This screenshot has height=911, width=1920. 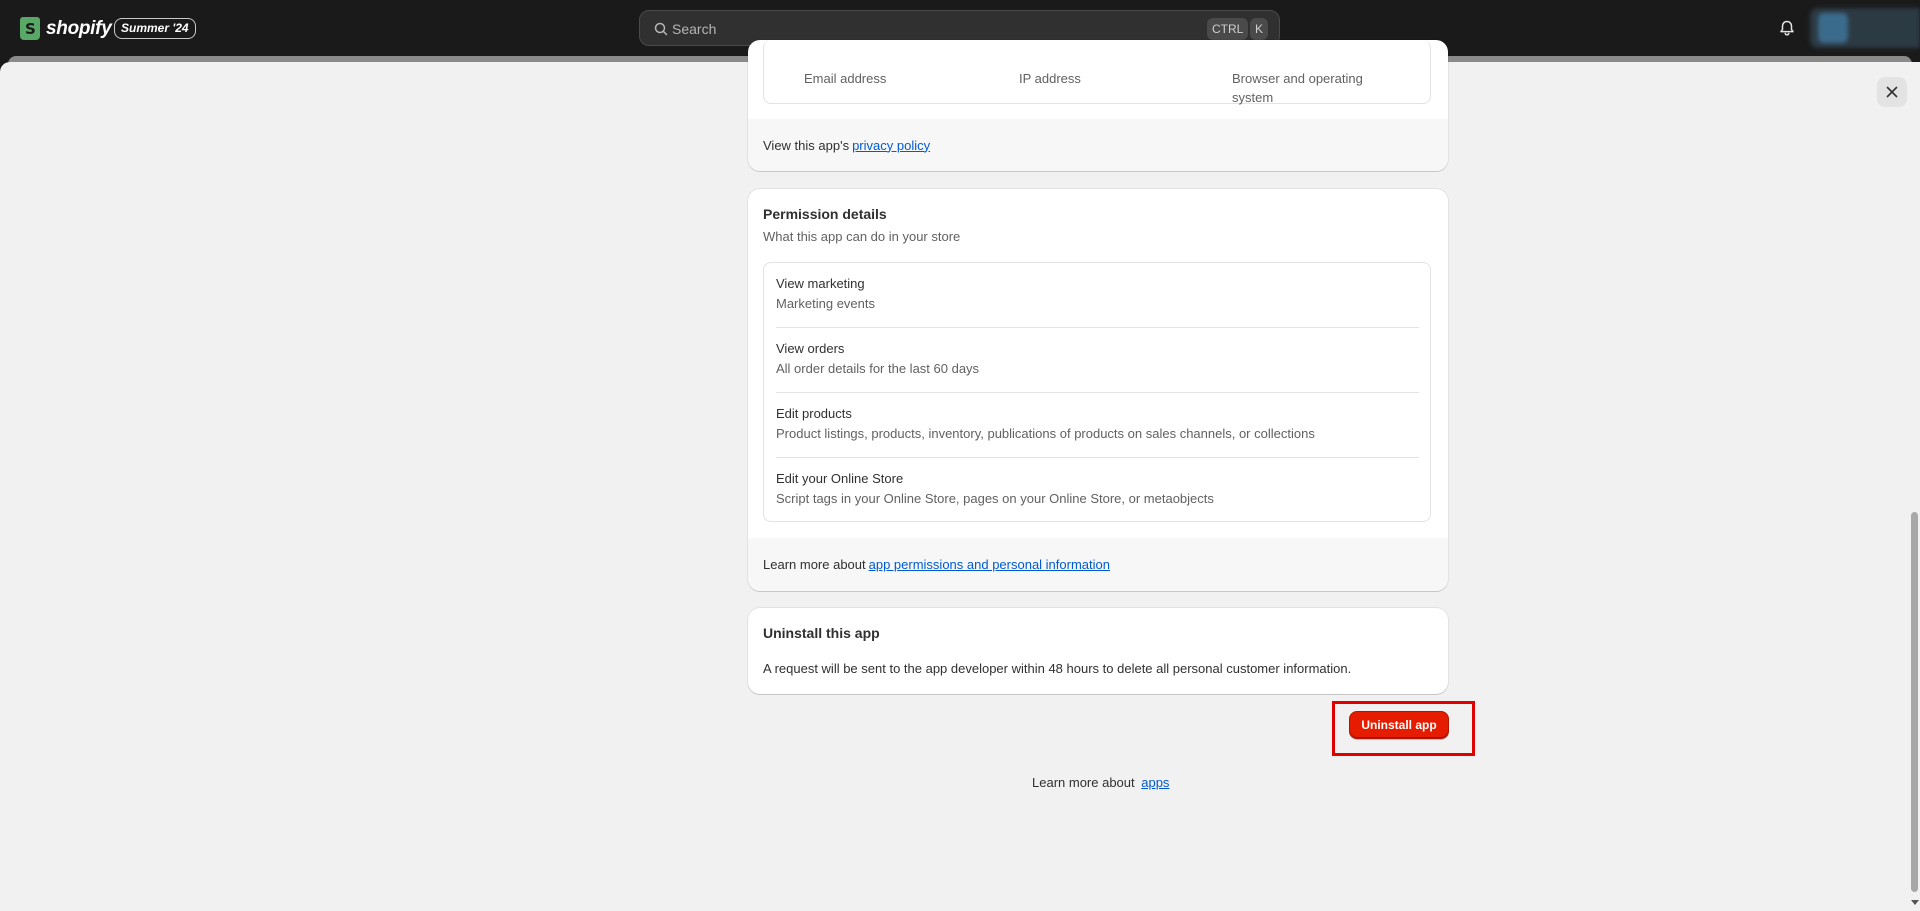 What do you see at coordinates (821, 633) in the screenshot?
I see `uninstall-title: Uninstall this app` at bounding box center [821, 633].